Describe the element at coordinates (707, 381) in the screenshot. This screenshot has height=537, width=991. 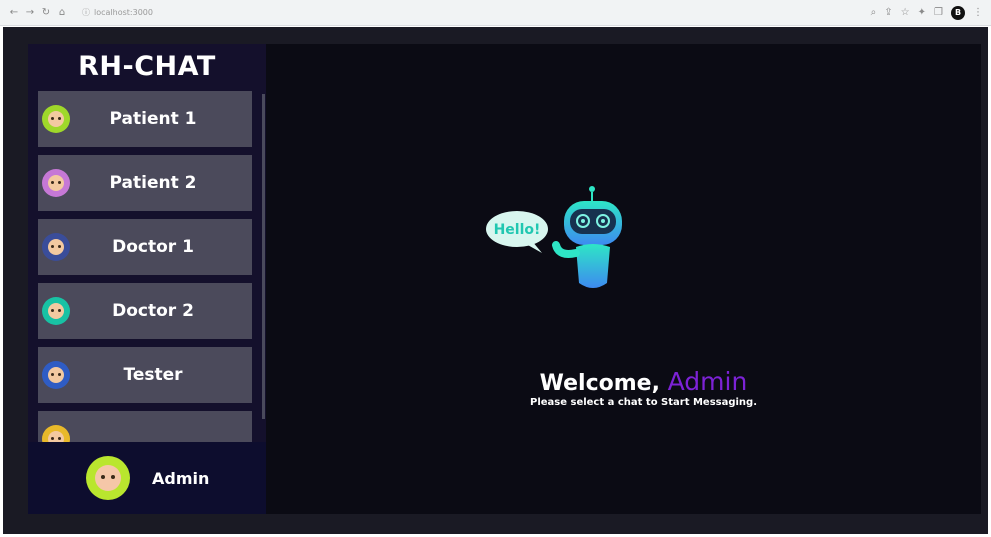
I see `welcome-username: Admin` at that location.